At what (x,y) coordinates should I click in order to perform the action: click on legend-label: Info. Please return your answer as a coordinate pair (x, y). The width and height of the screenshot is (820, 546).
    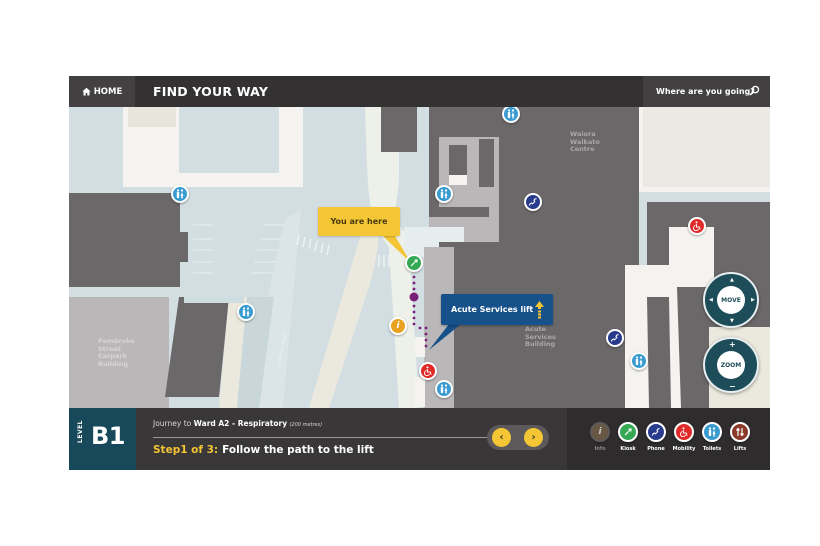
    Looking at the image, I should click on (600, 449).